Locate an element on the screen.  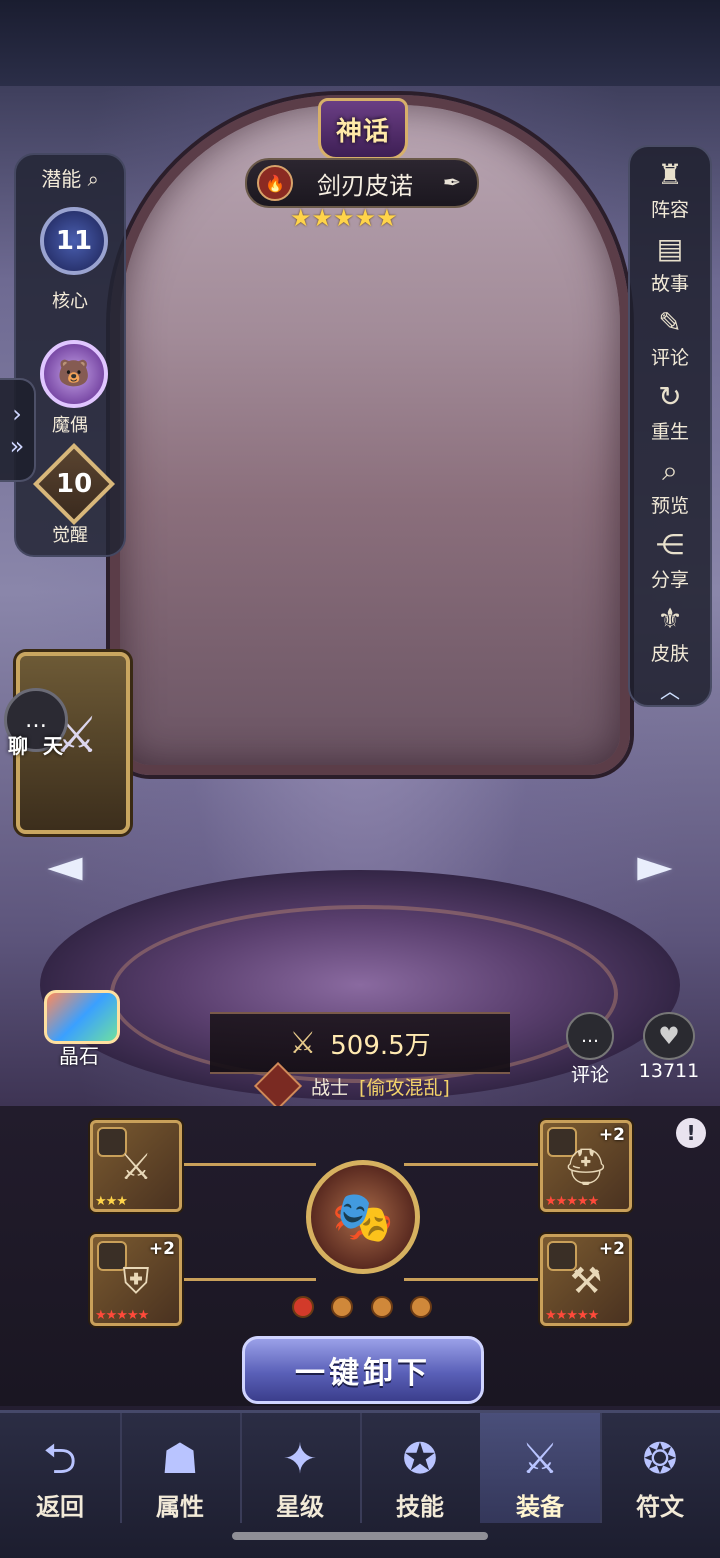
equip-slot-weapon: ⚔ ★★★ is located at coordinates (136, 1166).